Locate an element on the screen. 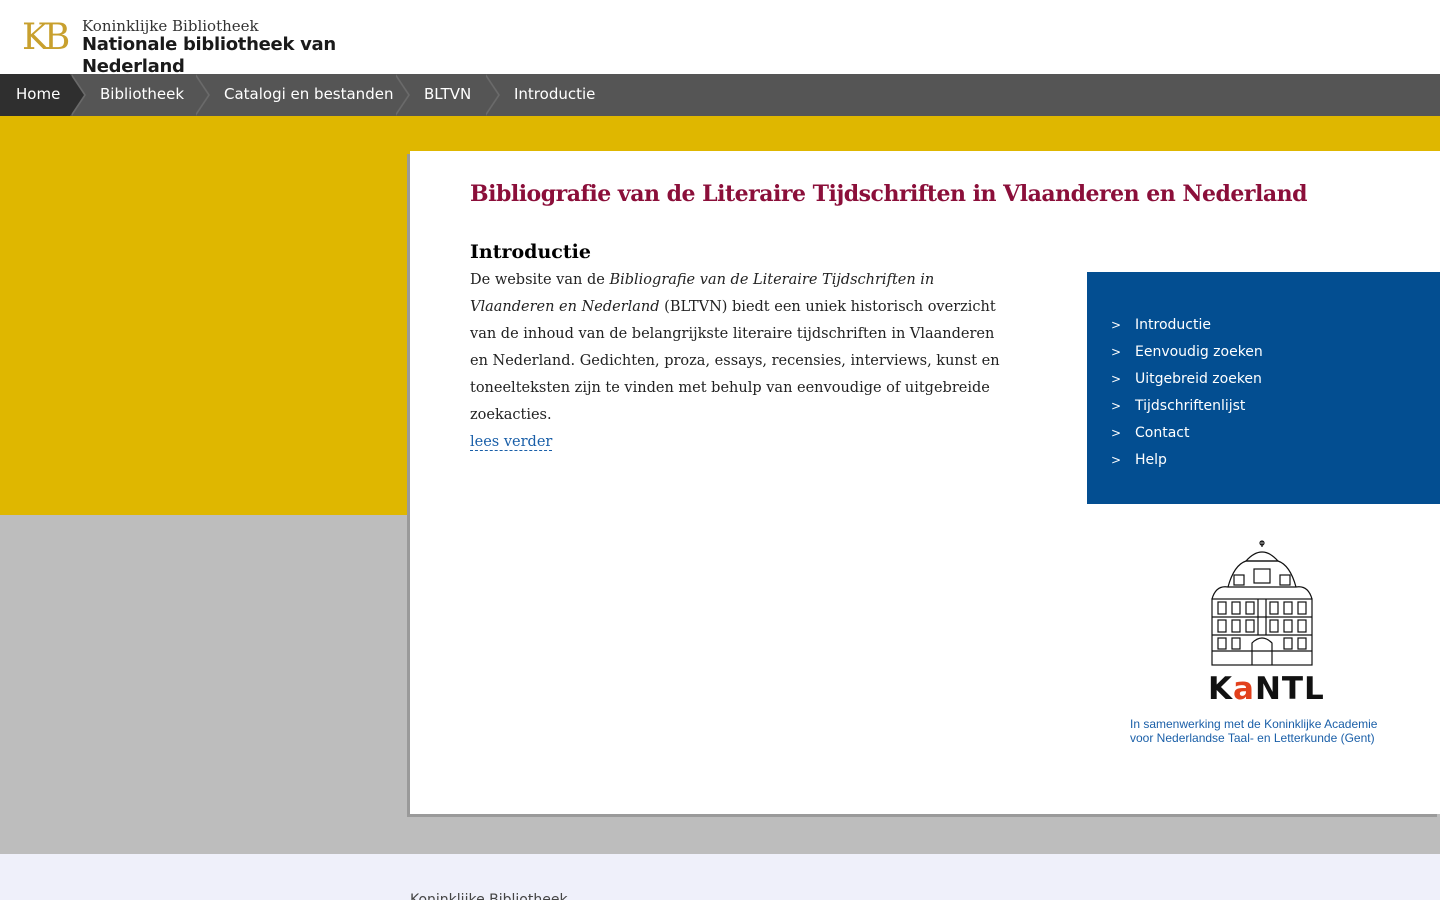 This screenshot has height=900, width=1440. kantl-letter-a: a is located at coordinates (1244, 689).